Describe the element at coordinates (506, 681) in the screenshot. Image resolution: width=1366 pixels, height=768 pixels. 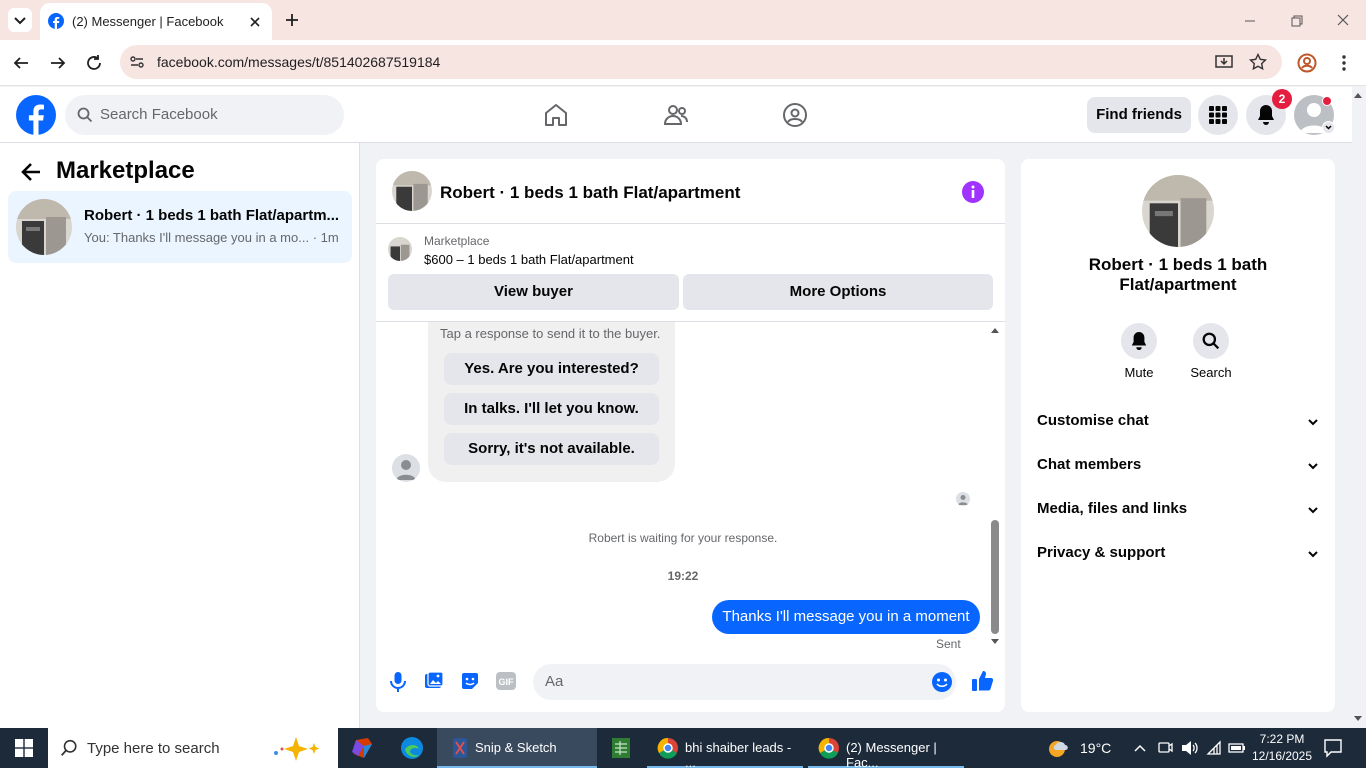
I see `gif-icon: GIF` at that location.